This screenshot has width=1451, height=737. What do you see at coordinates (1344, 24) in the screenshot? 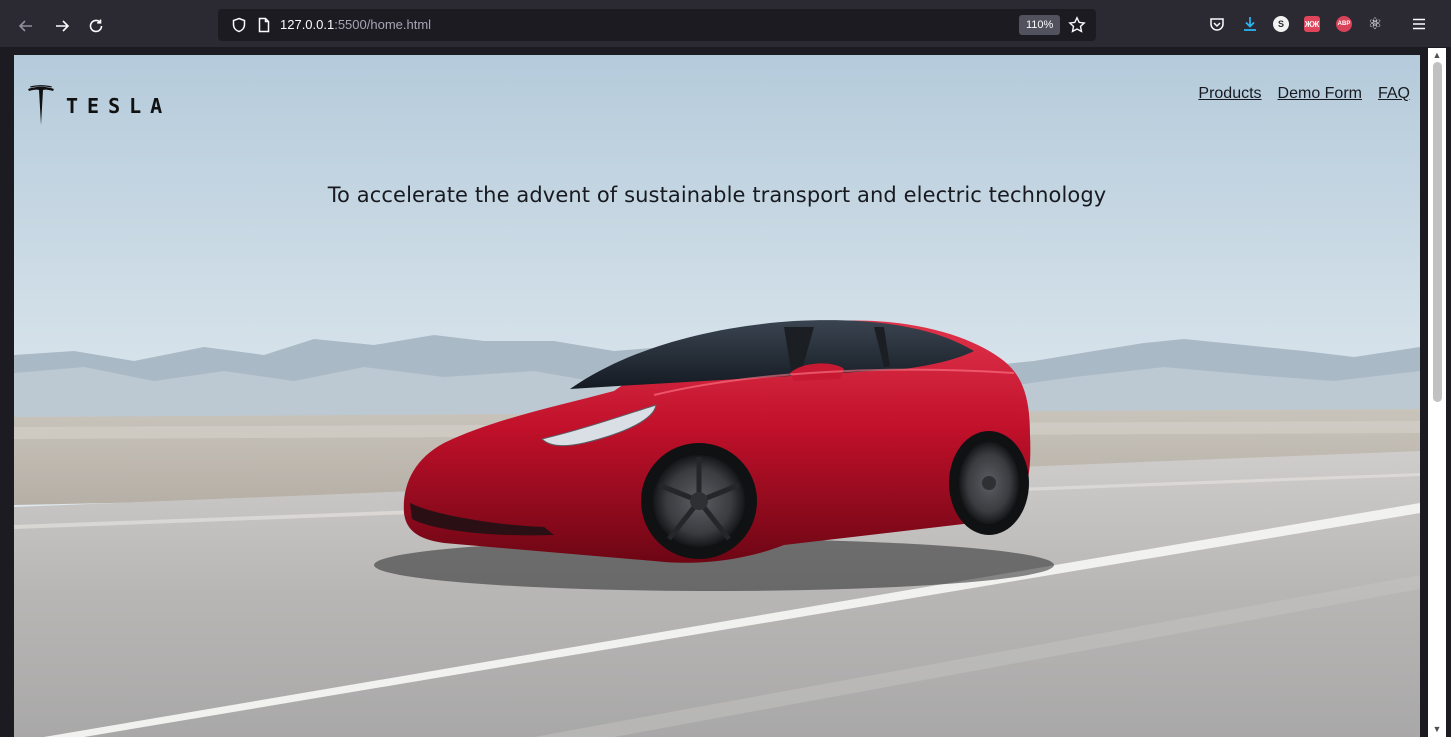
I see `adblock-plus-icon: ABP` at bounding box center [1344, 24].